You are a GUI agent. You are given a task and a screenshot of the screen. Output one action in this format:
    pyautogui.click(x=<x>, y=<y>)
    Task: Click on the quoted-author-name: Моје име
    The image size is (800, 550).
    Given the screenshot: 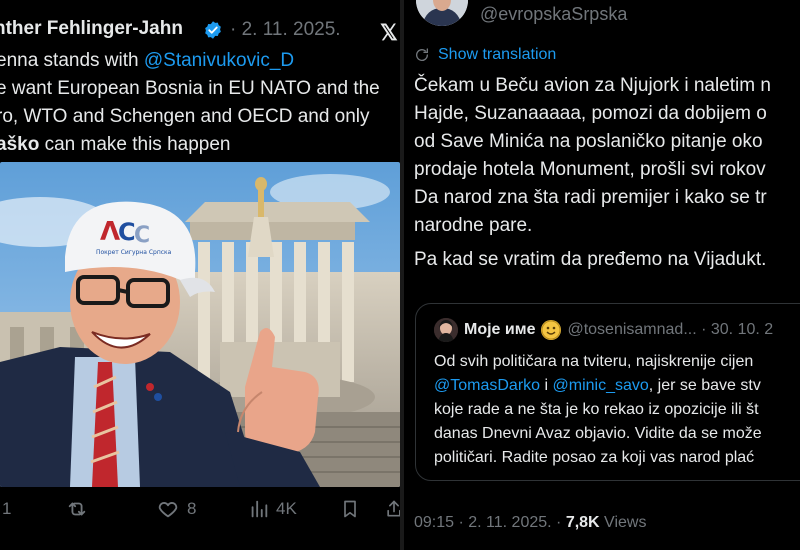 What is the action you would take?
    pyautogui.click(x=499, y=330)
    